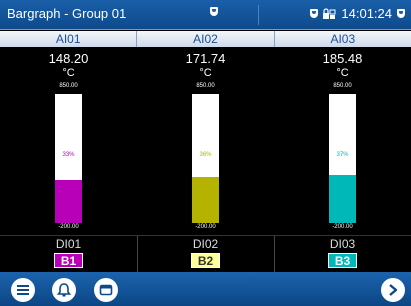 The height and width of the screenshot is (306, 411). Describe the element at coordinates (342, 155) in the screenshot. I see `bar-percent: 37%` at that location.